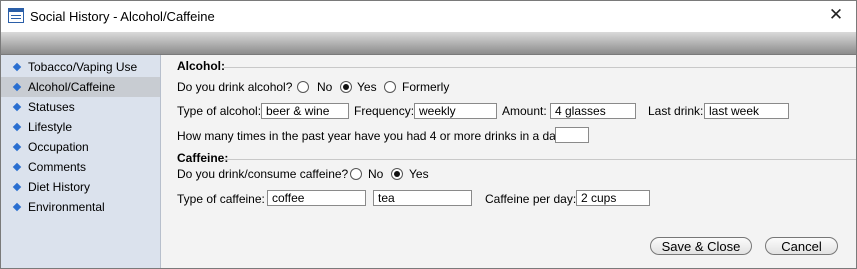 This screenshot has width=857, height=269. Describe the element at coordinates (428, 43) in the screenshot. I see `header-band` at that location.